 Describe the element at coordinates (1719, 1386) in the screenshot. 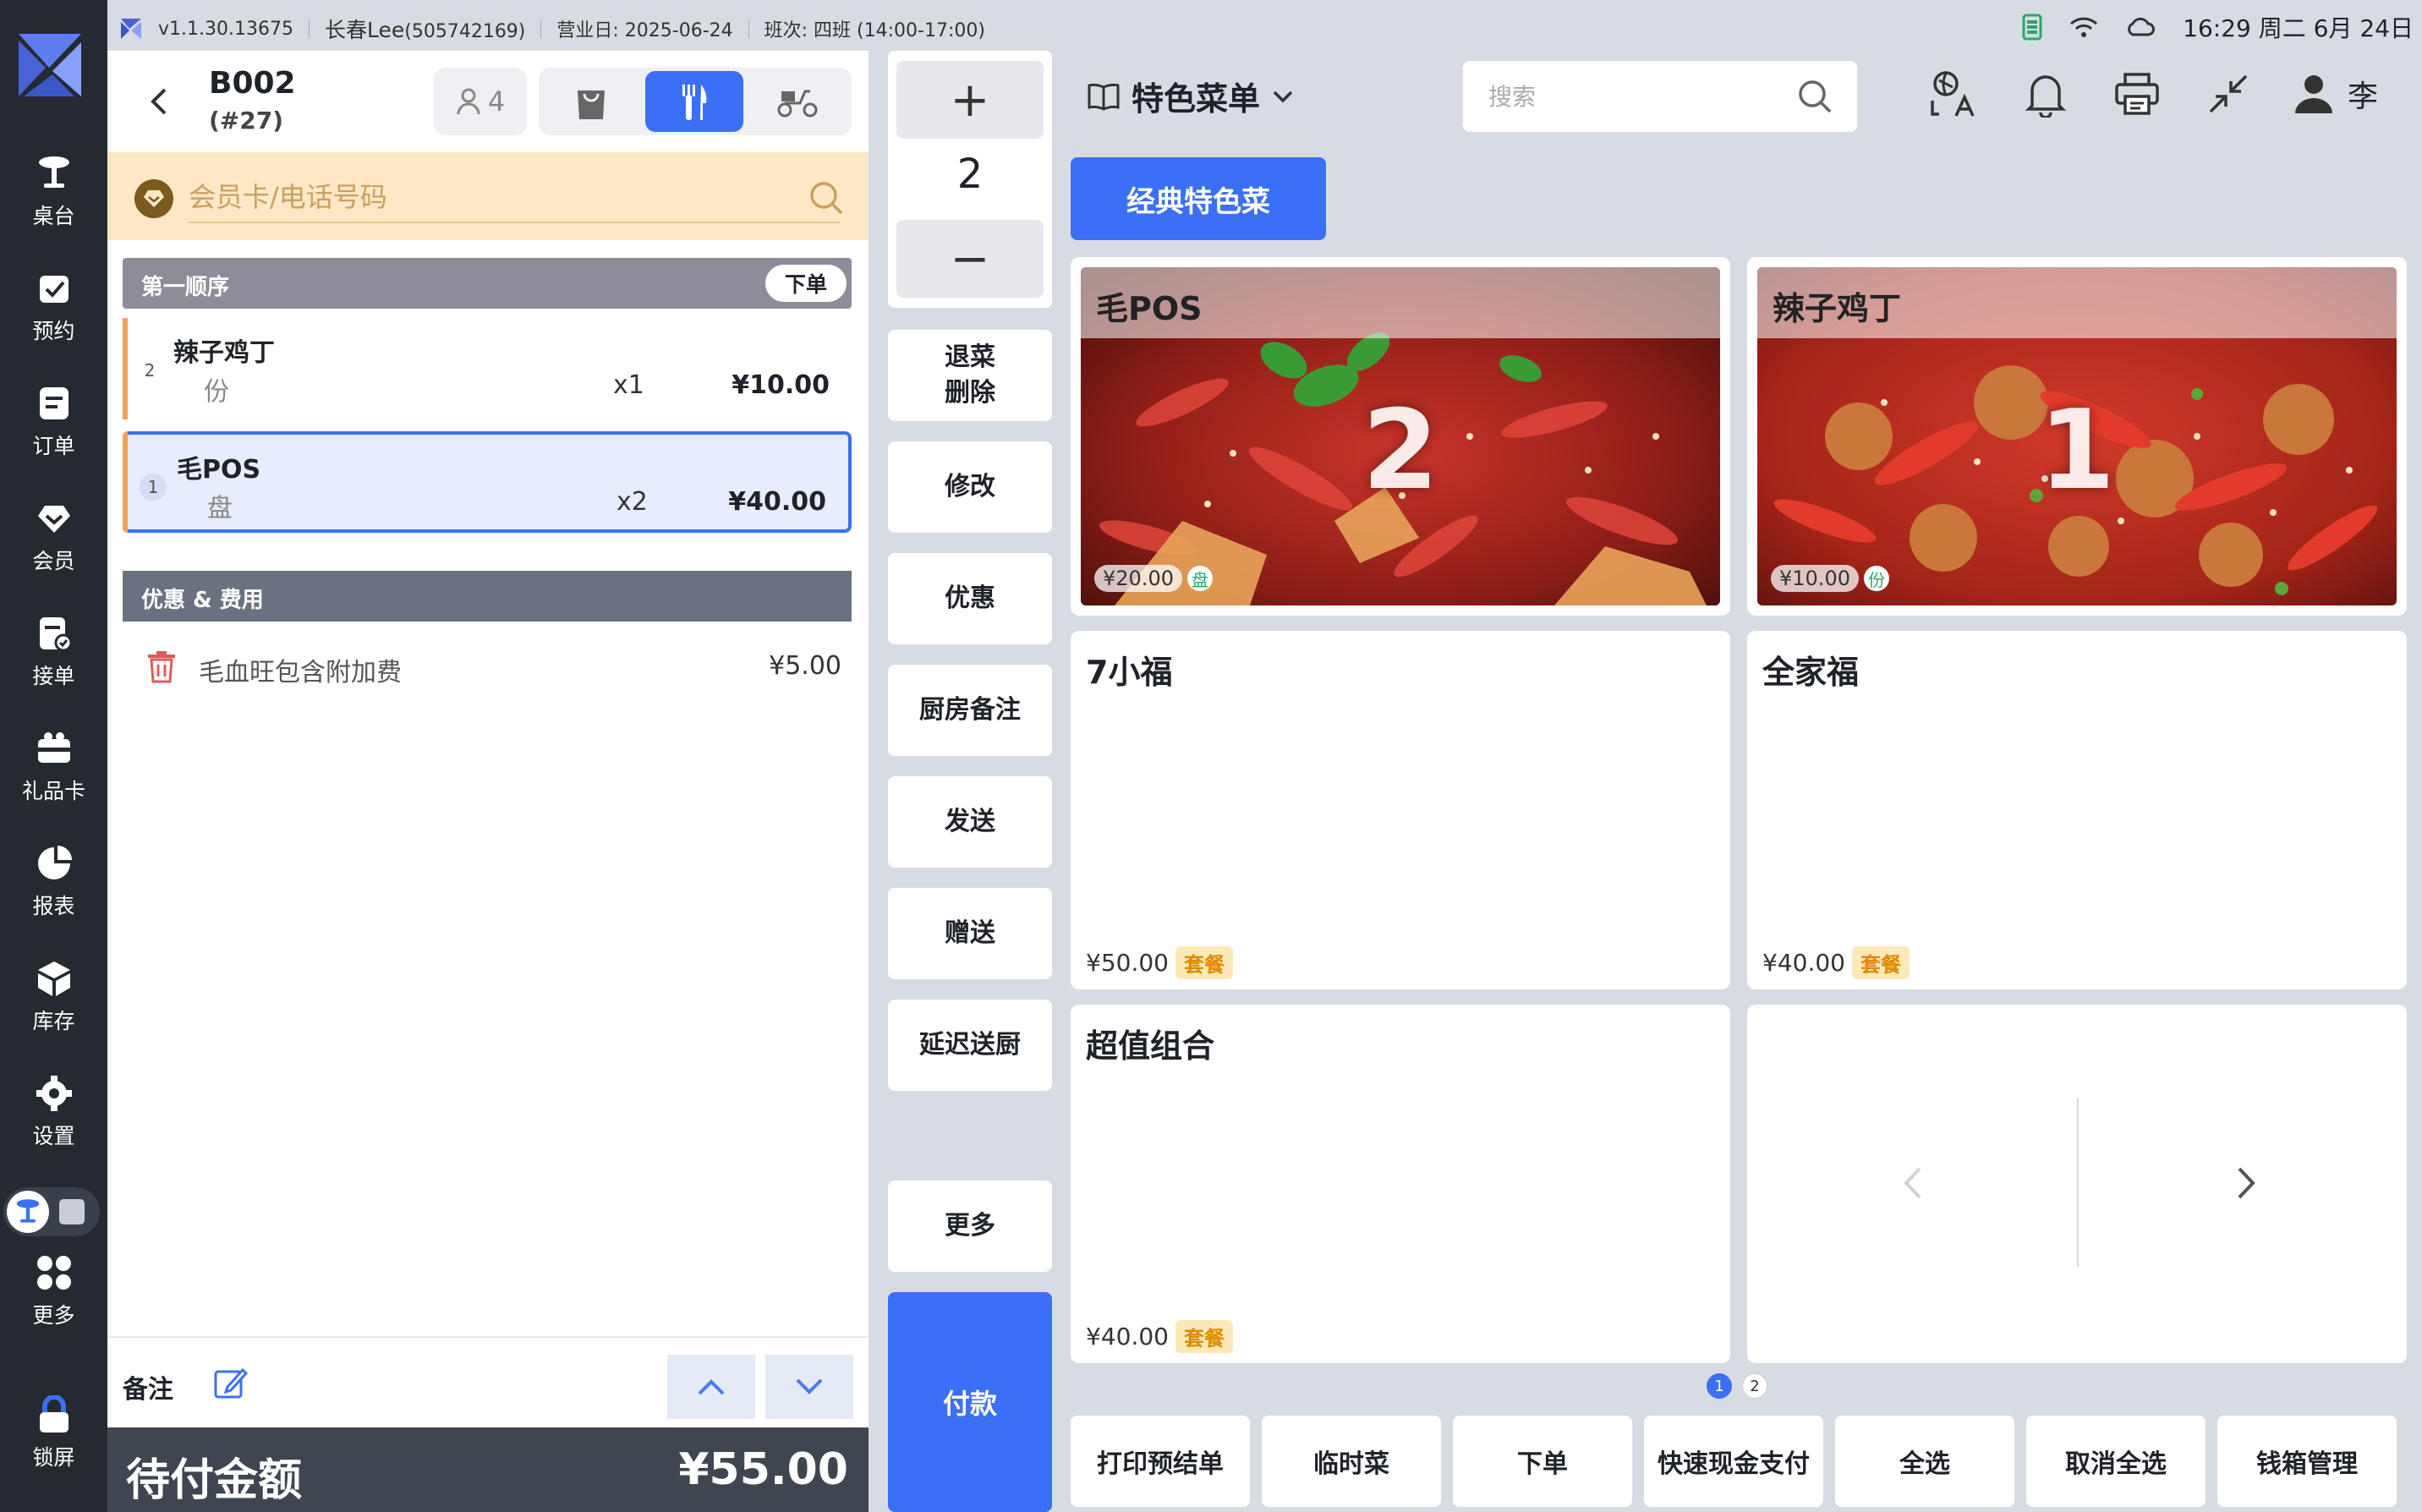

I see `page-dot: 1` at that location.